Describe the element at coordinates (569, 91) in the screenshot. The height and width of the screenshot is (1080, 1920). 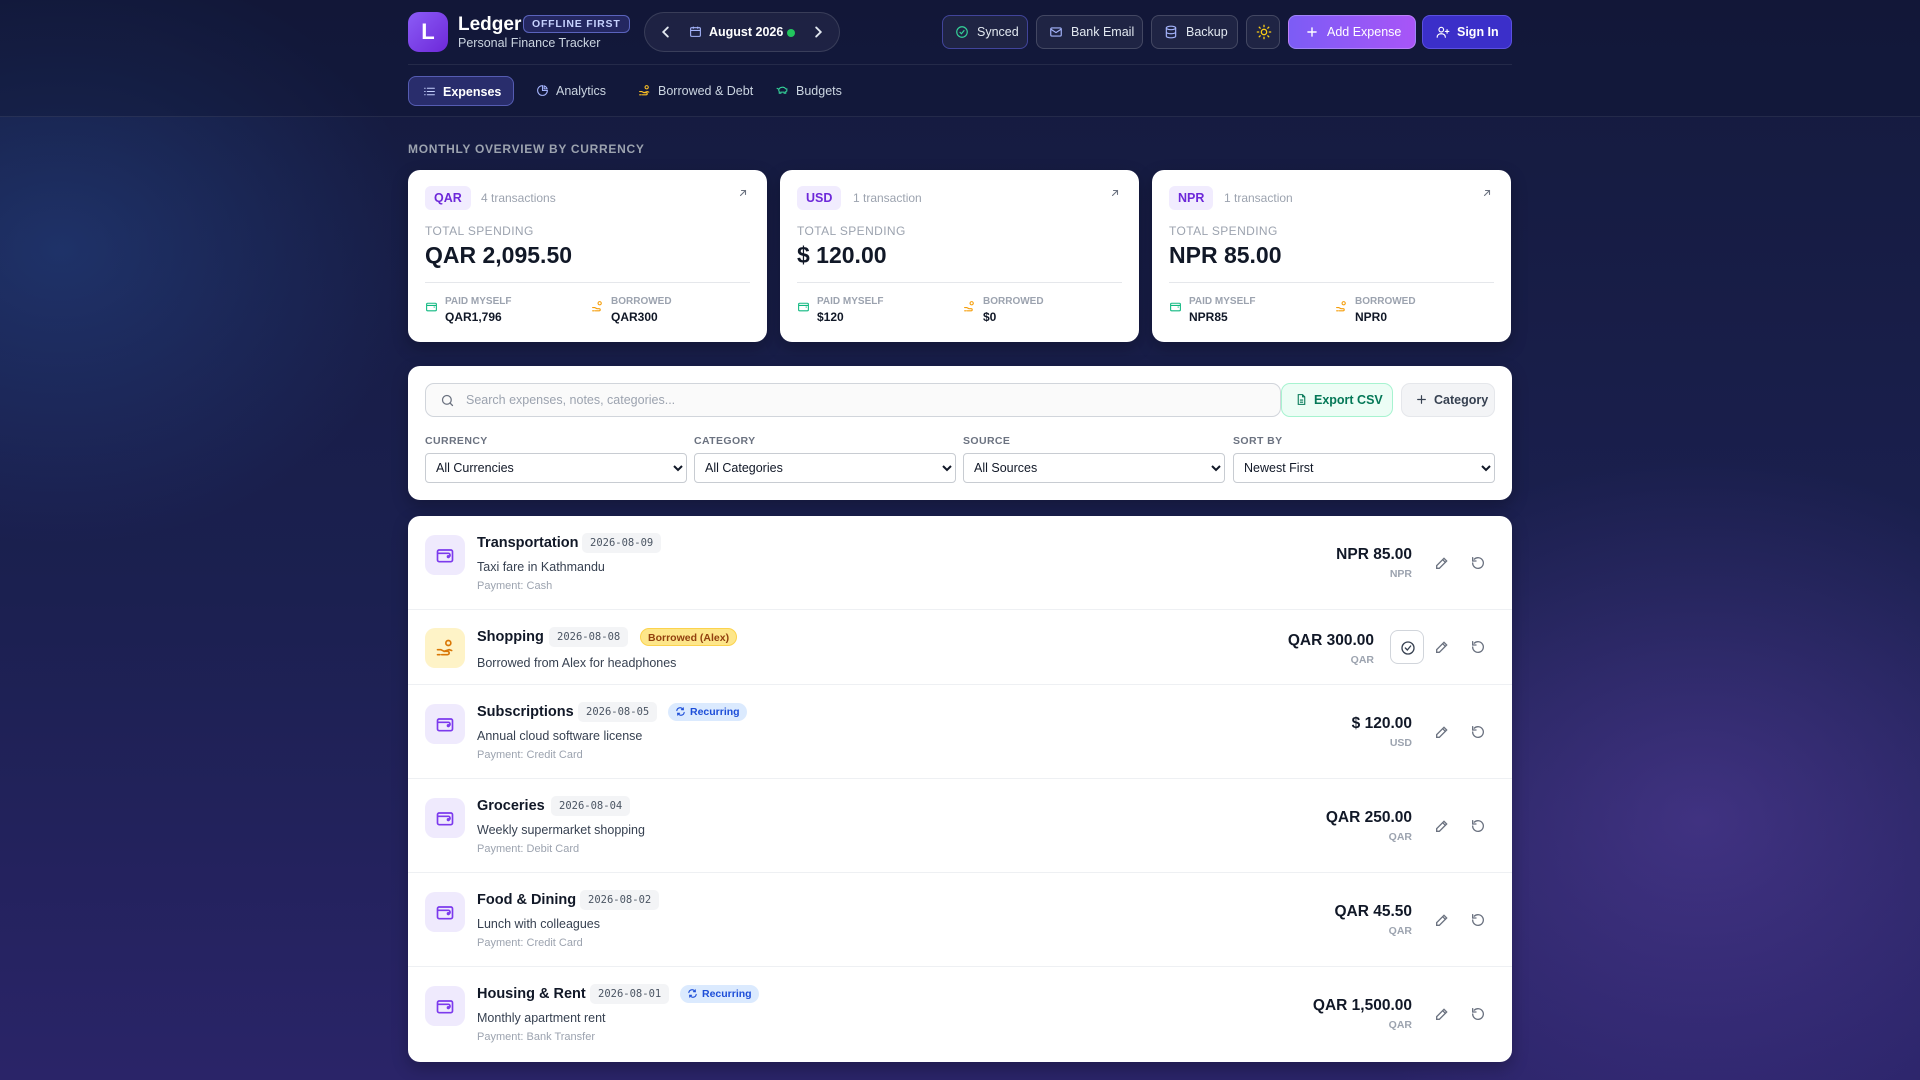
I see `tab-analytics: Analytics` at that location.